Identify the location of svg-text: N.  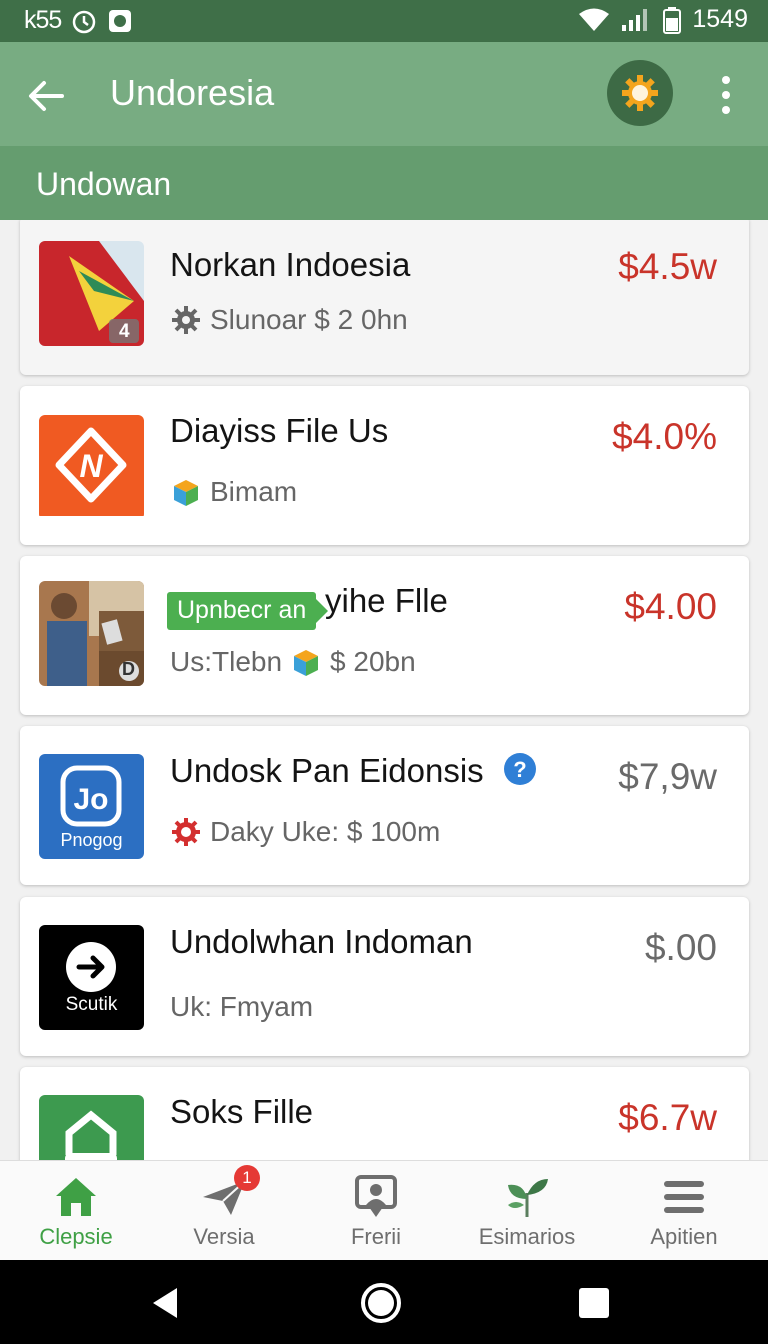
(91, 466).